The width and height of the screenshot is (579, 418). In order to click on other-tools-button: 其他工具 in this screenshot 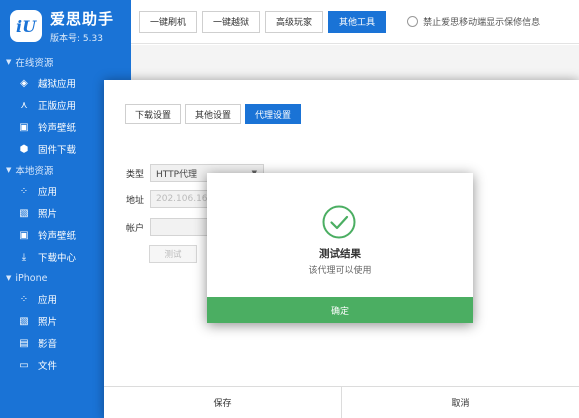, I will do `click(357, 21)`.